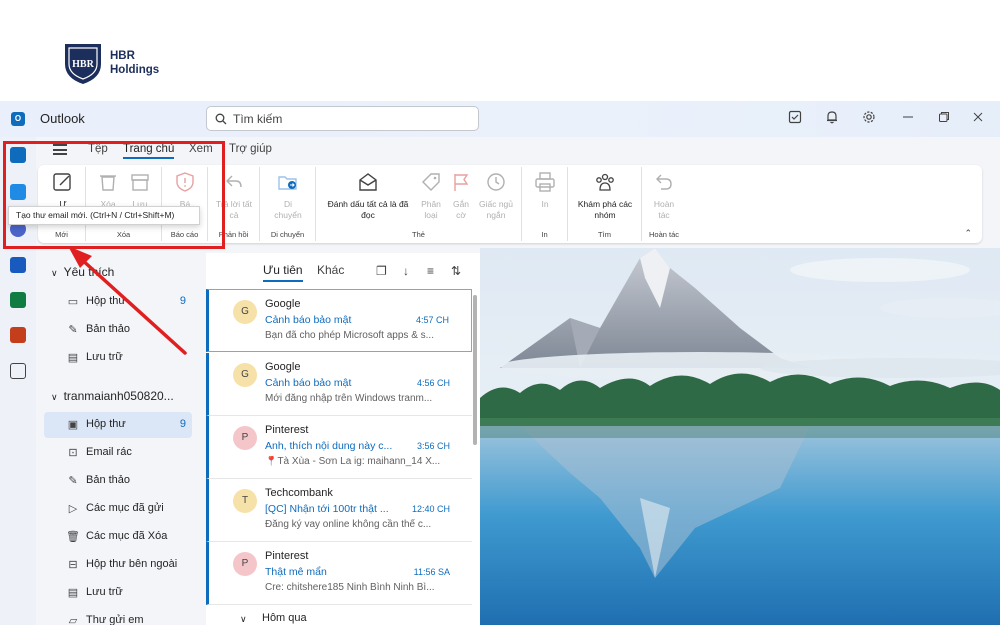 The width and height of the screenshot is (1000, 625). I want to click on draft-pencil-icon: ✎, so click(73, 330).